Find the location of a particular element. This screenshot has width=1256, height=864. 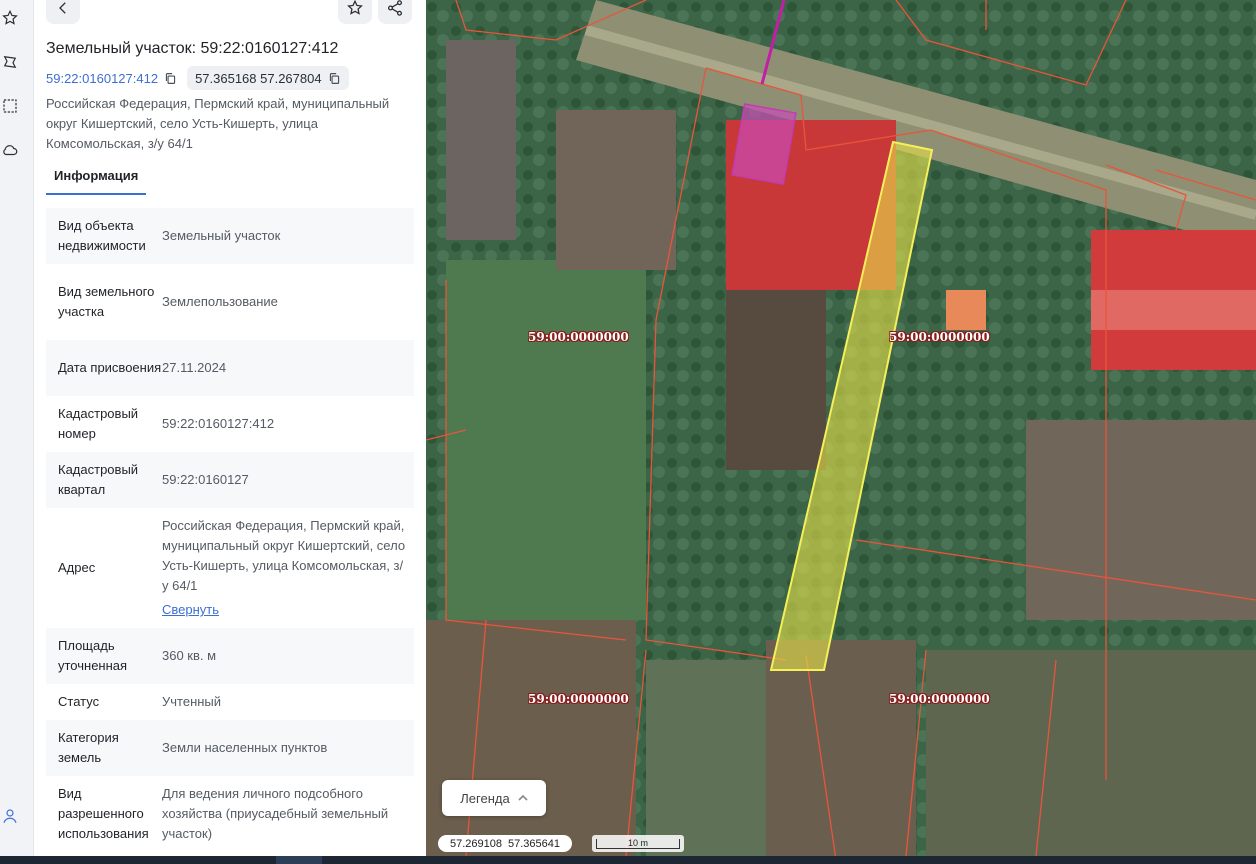

coordinates-chip: 57.365168 57.267804 is located at coordinates (268, 78).